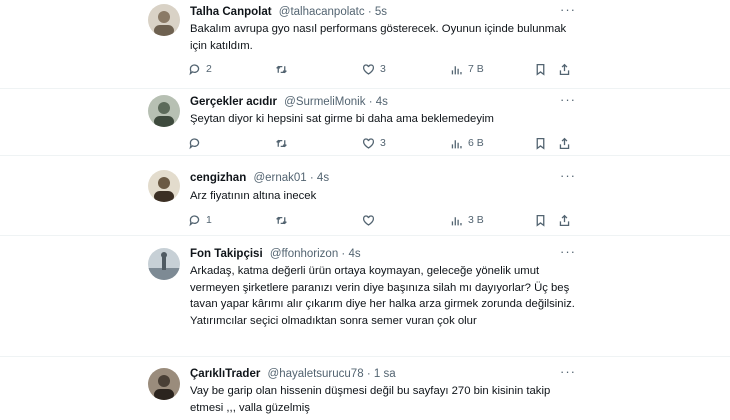 This screenshot has width=730, height=420. I want to click on reply-button: 2, so click(200, 69).